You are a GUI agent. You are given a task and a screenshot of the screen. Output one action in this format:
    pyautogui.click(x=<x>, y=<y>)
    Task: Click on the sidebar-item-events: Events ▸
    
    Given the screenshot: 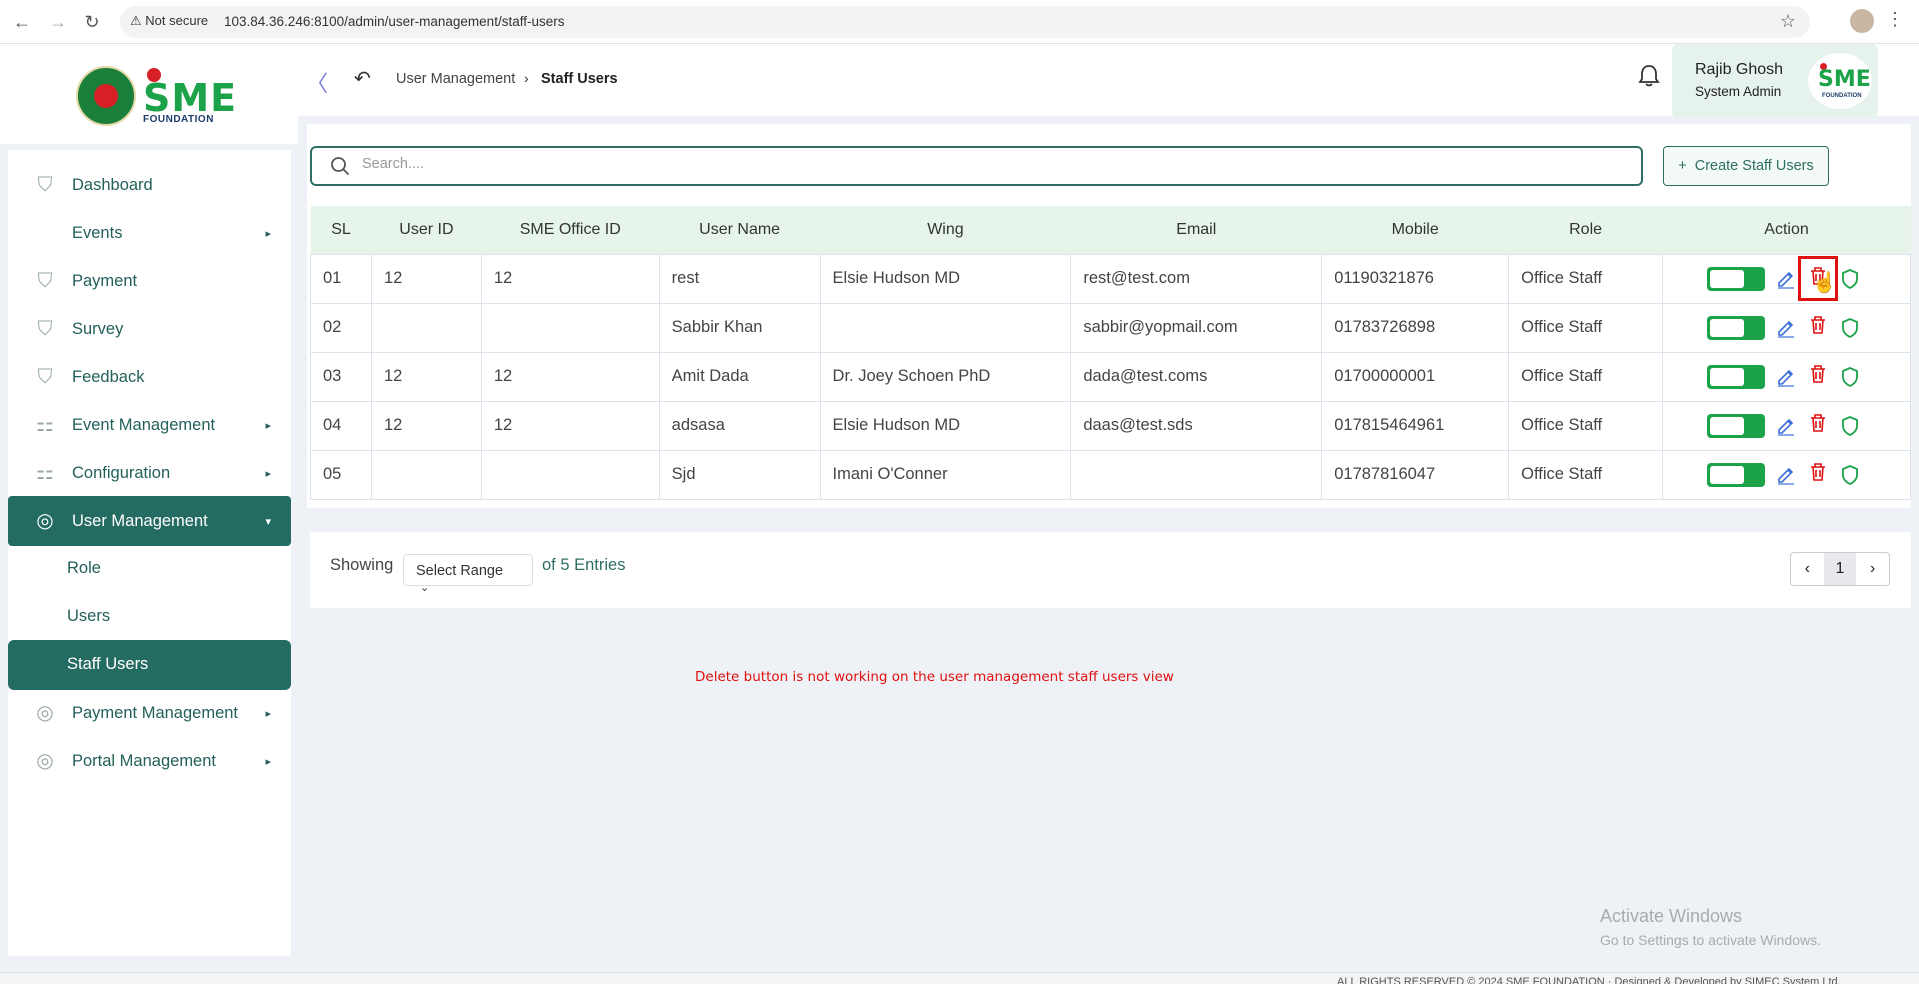 What is the action you would take?
    pyautogui.click(x=149, y=233)
    